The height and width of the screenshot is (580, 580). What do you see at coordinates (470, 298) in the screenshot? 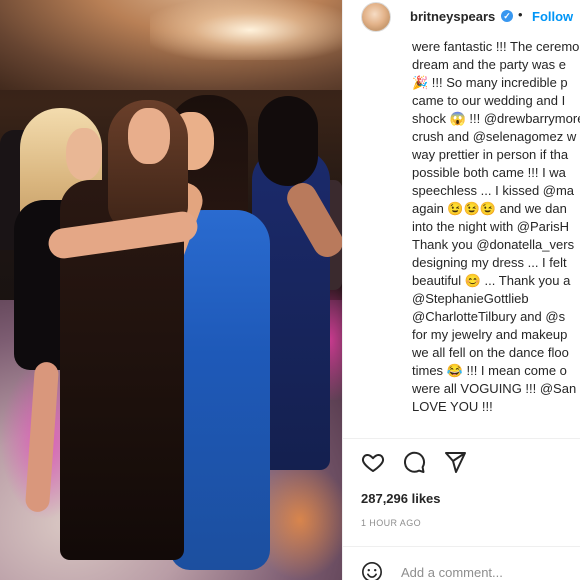
I see `caption-line: @StephanieGottlieb` at bounding box center [470, 298].